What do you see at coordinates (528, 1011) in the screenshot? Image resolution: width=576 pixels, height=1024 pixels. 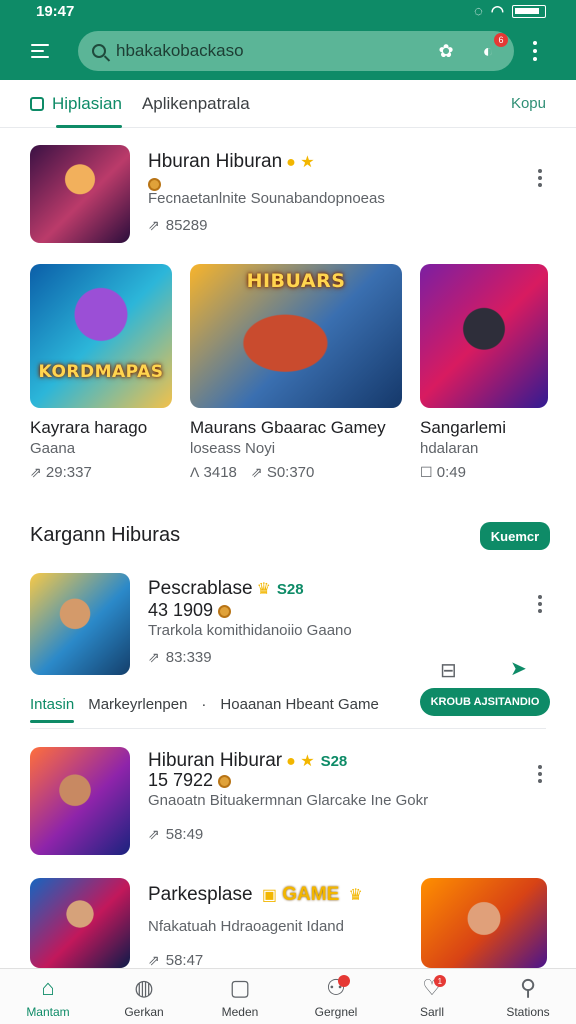 I see `nav-label: Stations` at bounding box center [528, 1011].